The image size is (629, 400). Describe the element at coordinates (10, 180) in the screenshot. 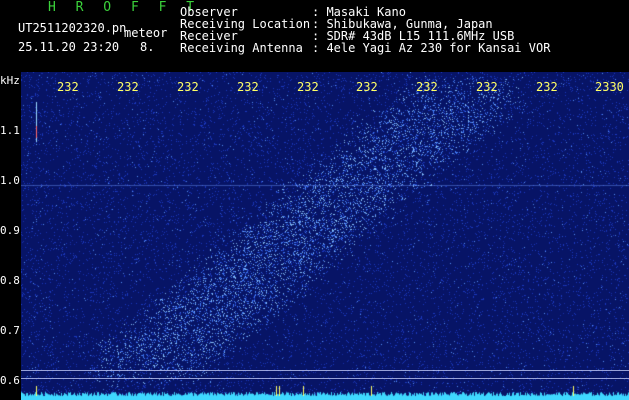

I see `y-tick-label: 1.0` at that location.